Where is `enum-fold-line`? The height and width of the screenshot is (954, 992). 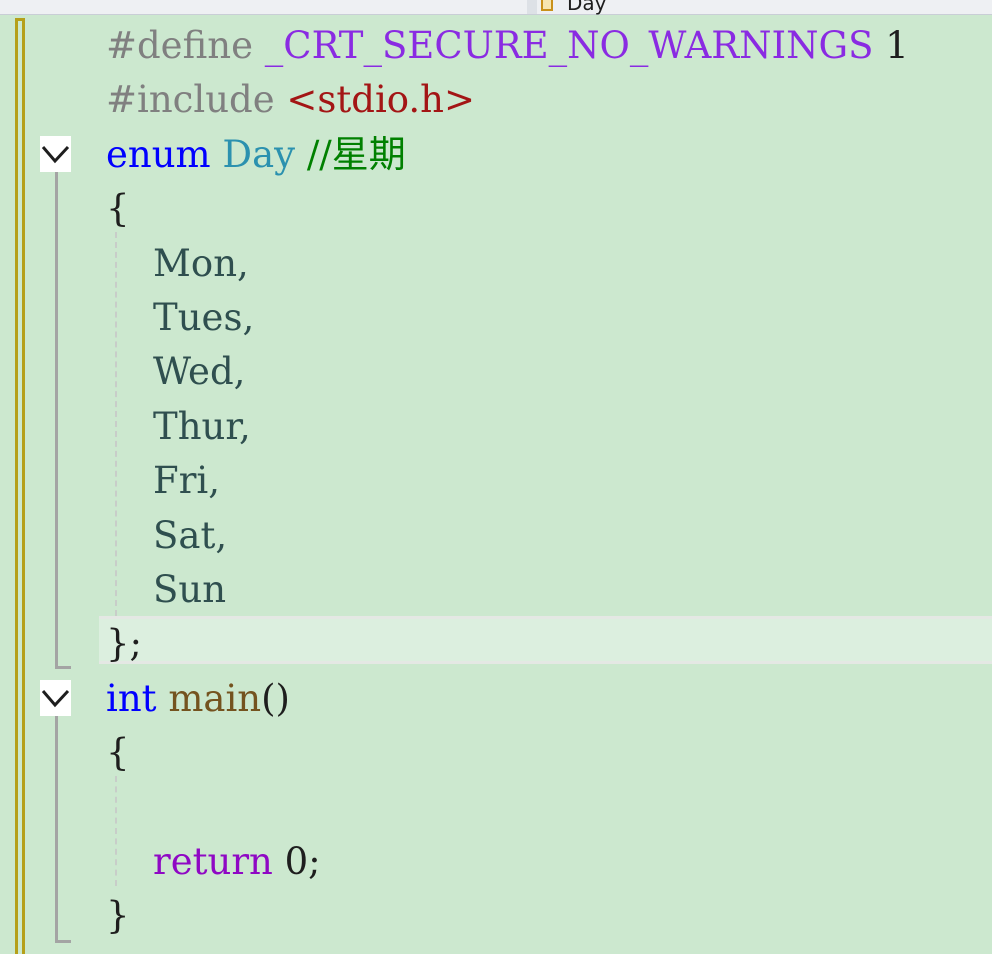 enum-fold-line is located at coordinates (63, 420).